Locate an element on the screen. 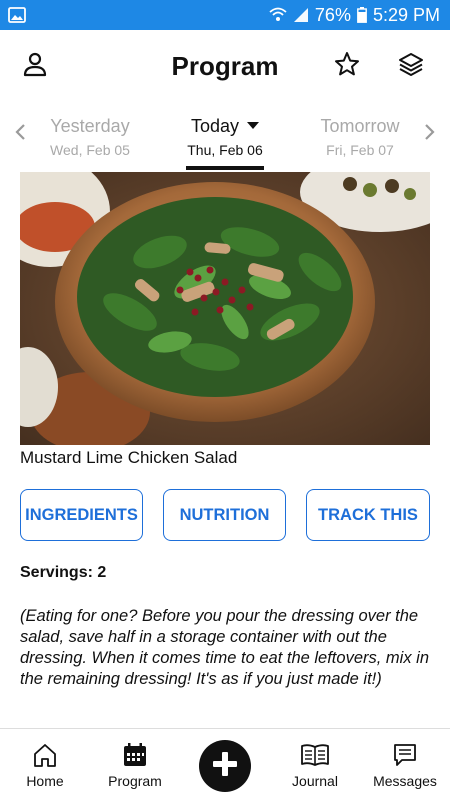 This screenshot has width=450, height=800. plus-icon is located at coordinates (225, 766).